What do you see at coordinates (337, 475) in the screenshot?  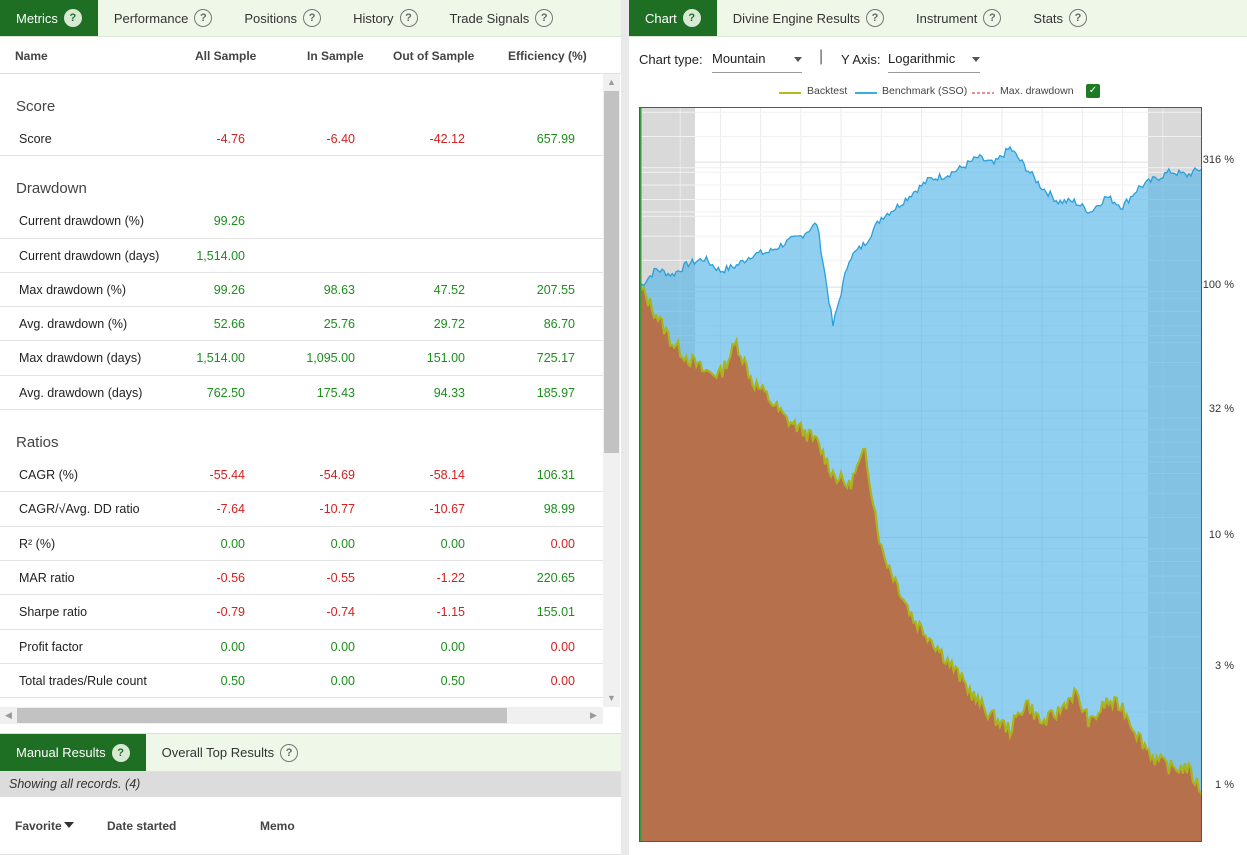 I see `metric-value: -54.69` at bounding box center [337, 475].